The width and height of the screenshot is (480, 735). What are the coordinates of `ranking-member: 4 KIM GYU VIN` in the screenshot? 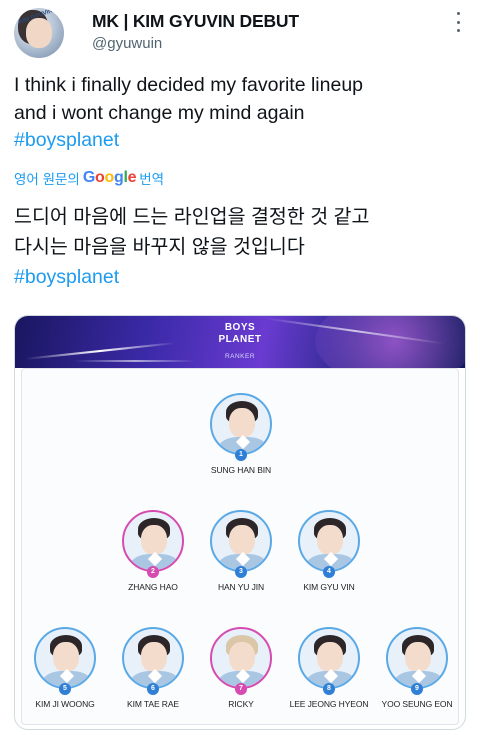 It's located at (329, 551).